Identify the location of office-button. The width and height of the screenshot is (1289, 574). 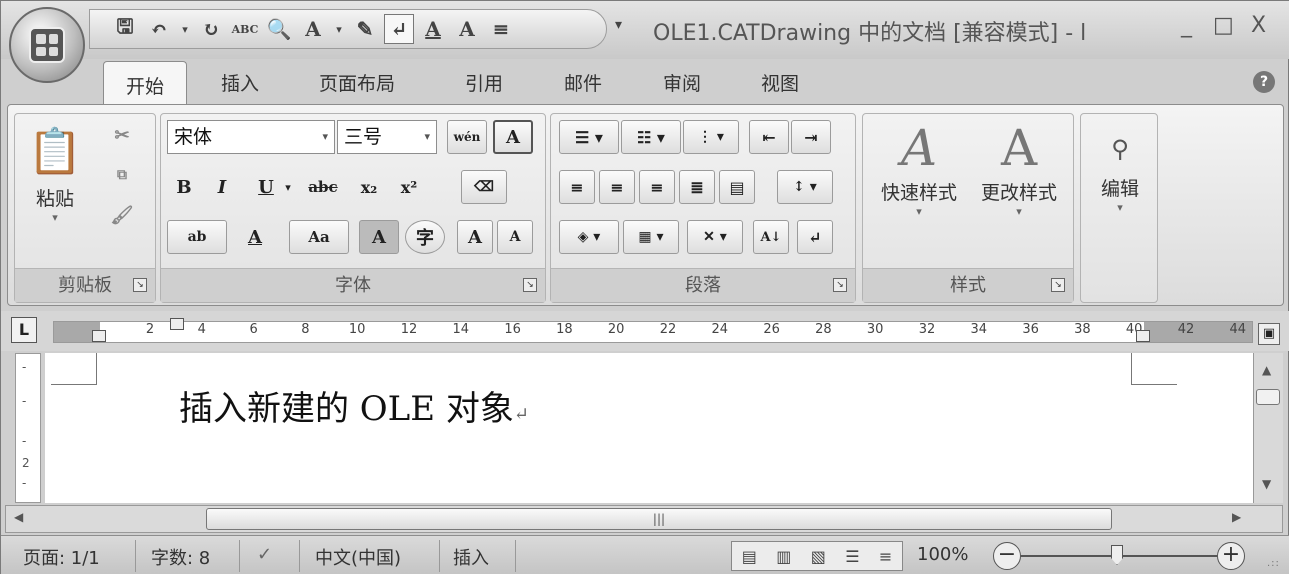
(47, 45).